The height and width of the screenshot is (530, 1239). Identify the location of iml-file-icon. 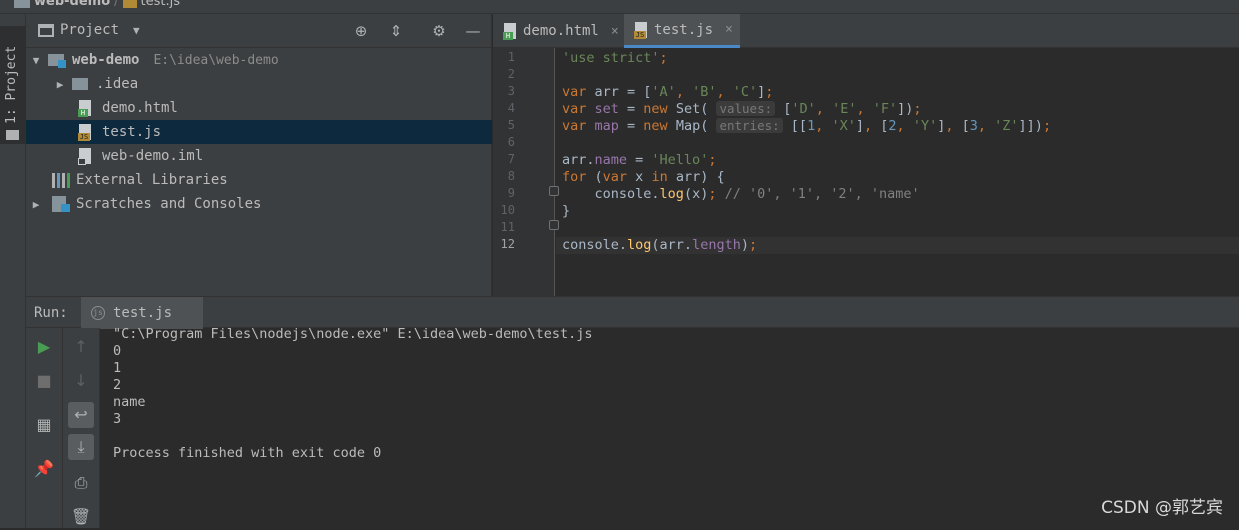
(87, 156).